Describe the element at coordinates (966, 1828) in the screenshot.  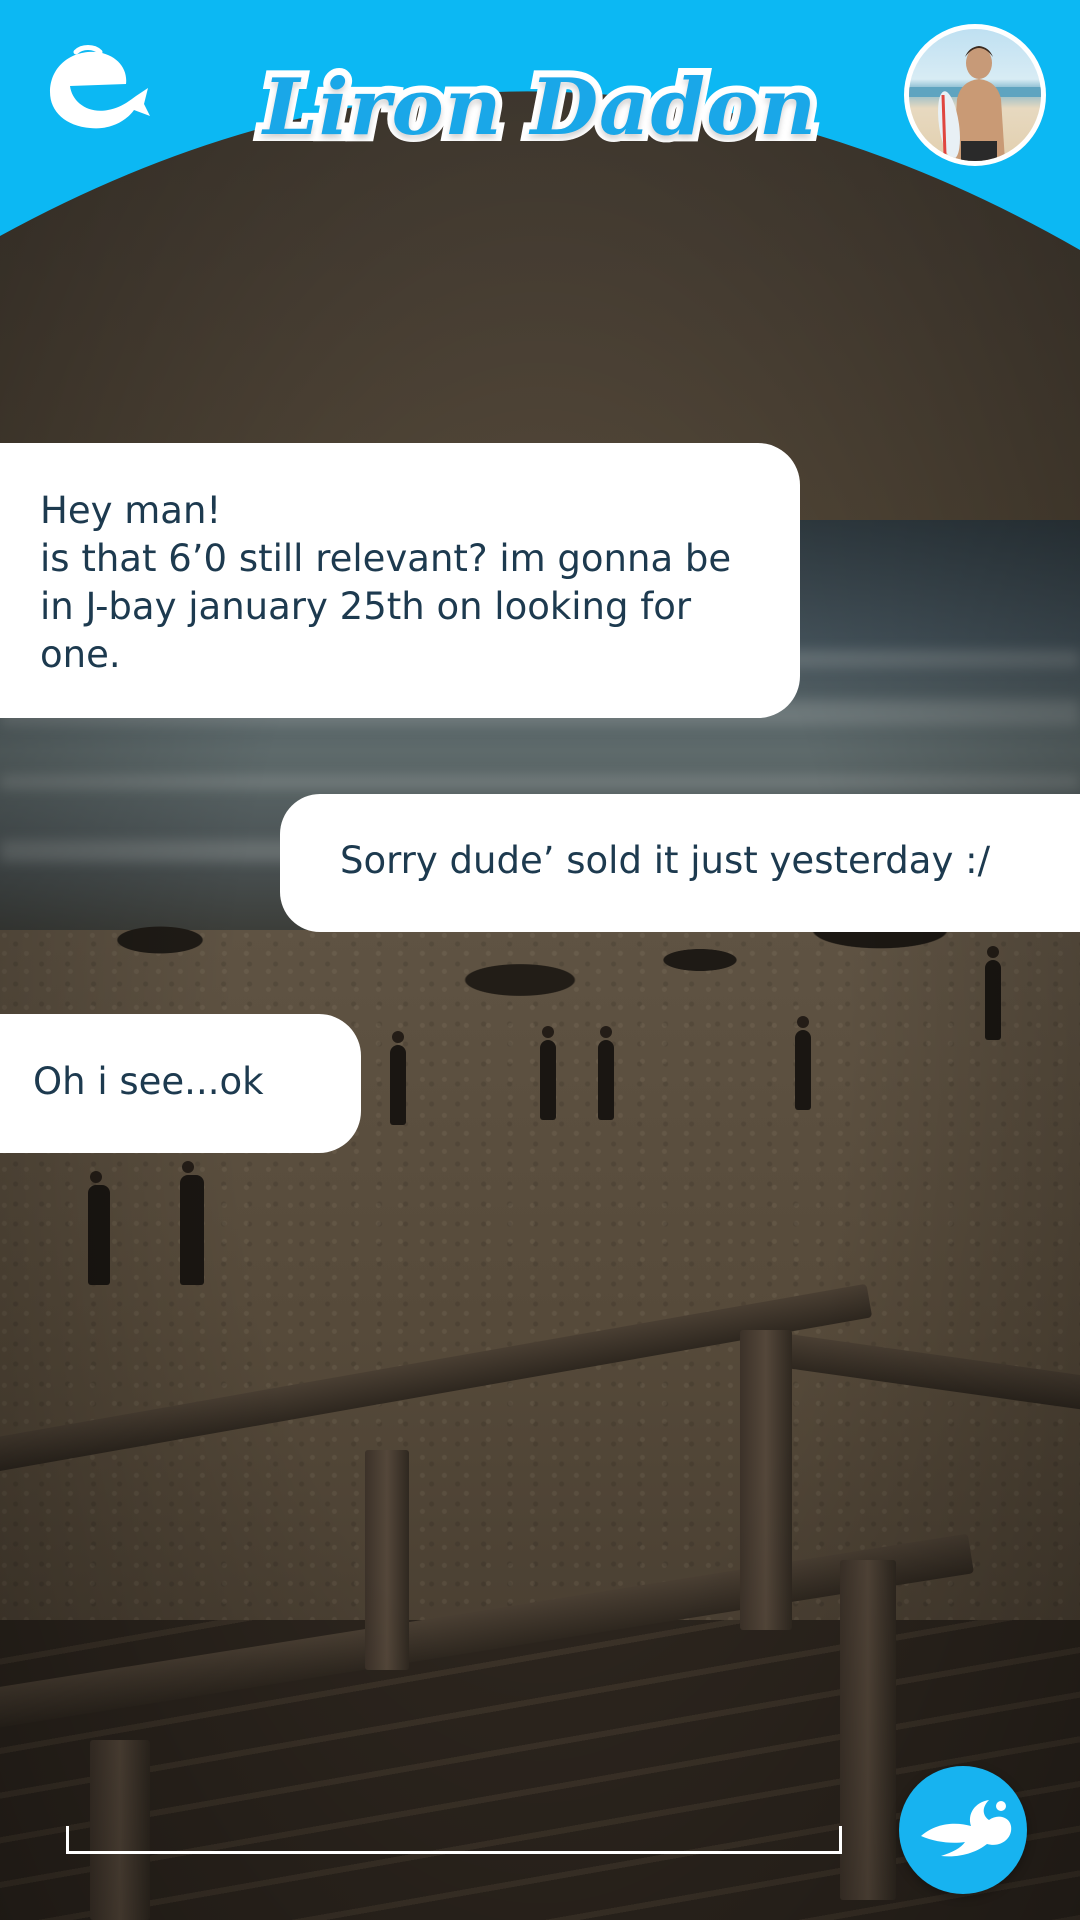
I see `splash-send-icon` at that location.